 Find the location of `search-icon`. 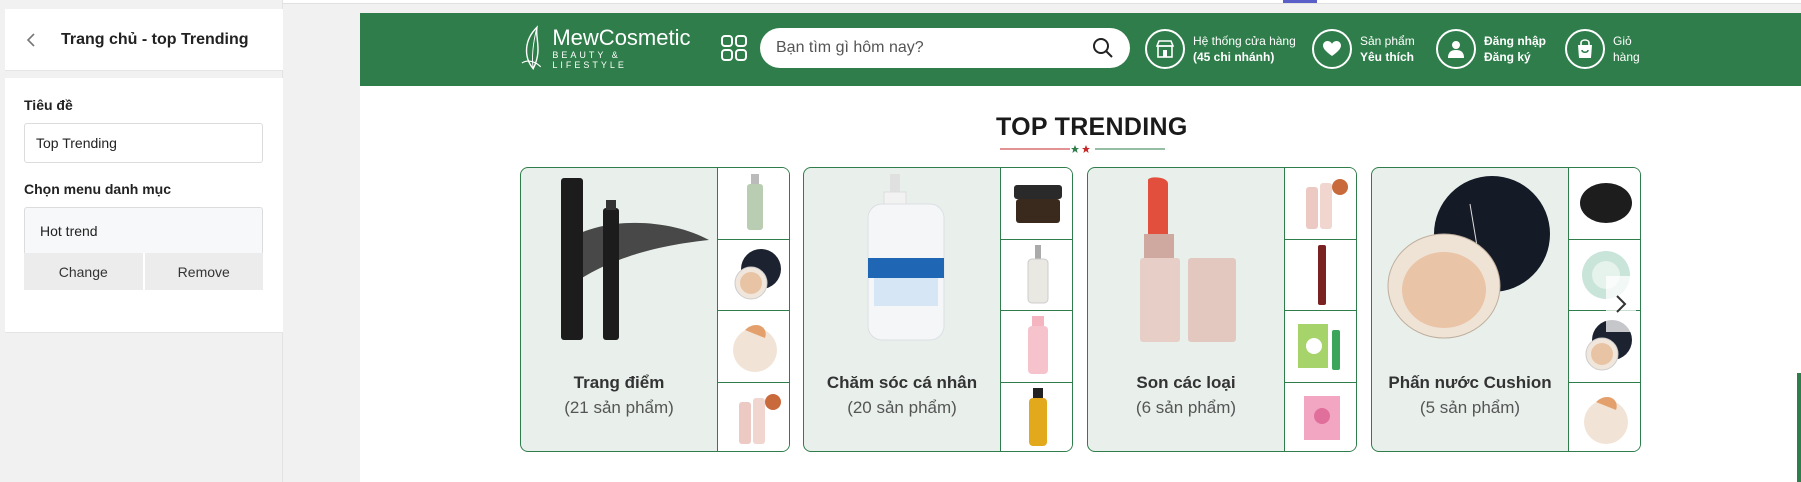

search-icon is located at coordinates (1103, 48).